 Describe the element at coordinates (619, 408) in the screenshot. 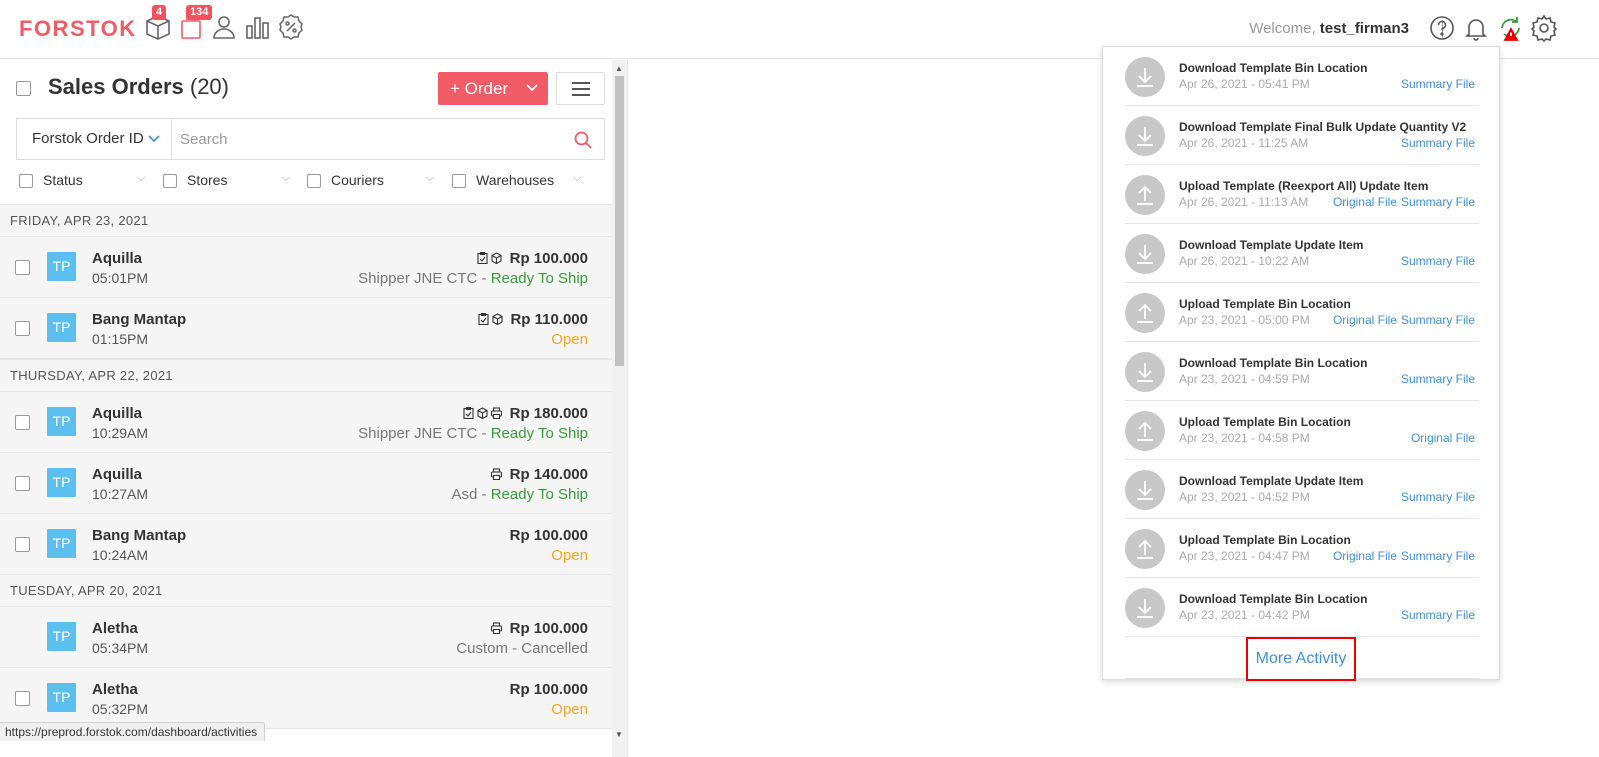

I see `orders-scrollbar: ▲ ▼` at that location.